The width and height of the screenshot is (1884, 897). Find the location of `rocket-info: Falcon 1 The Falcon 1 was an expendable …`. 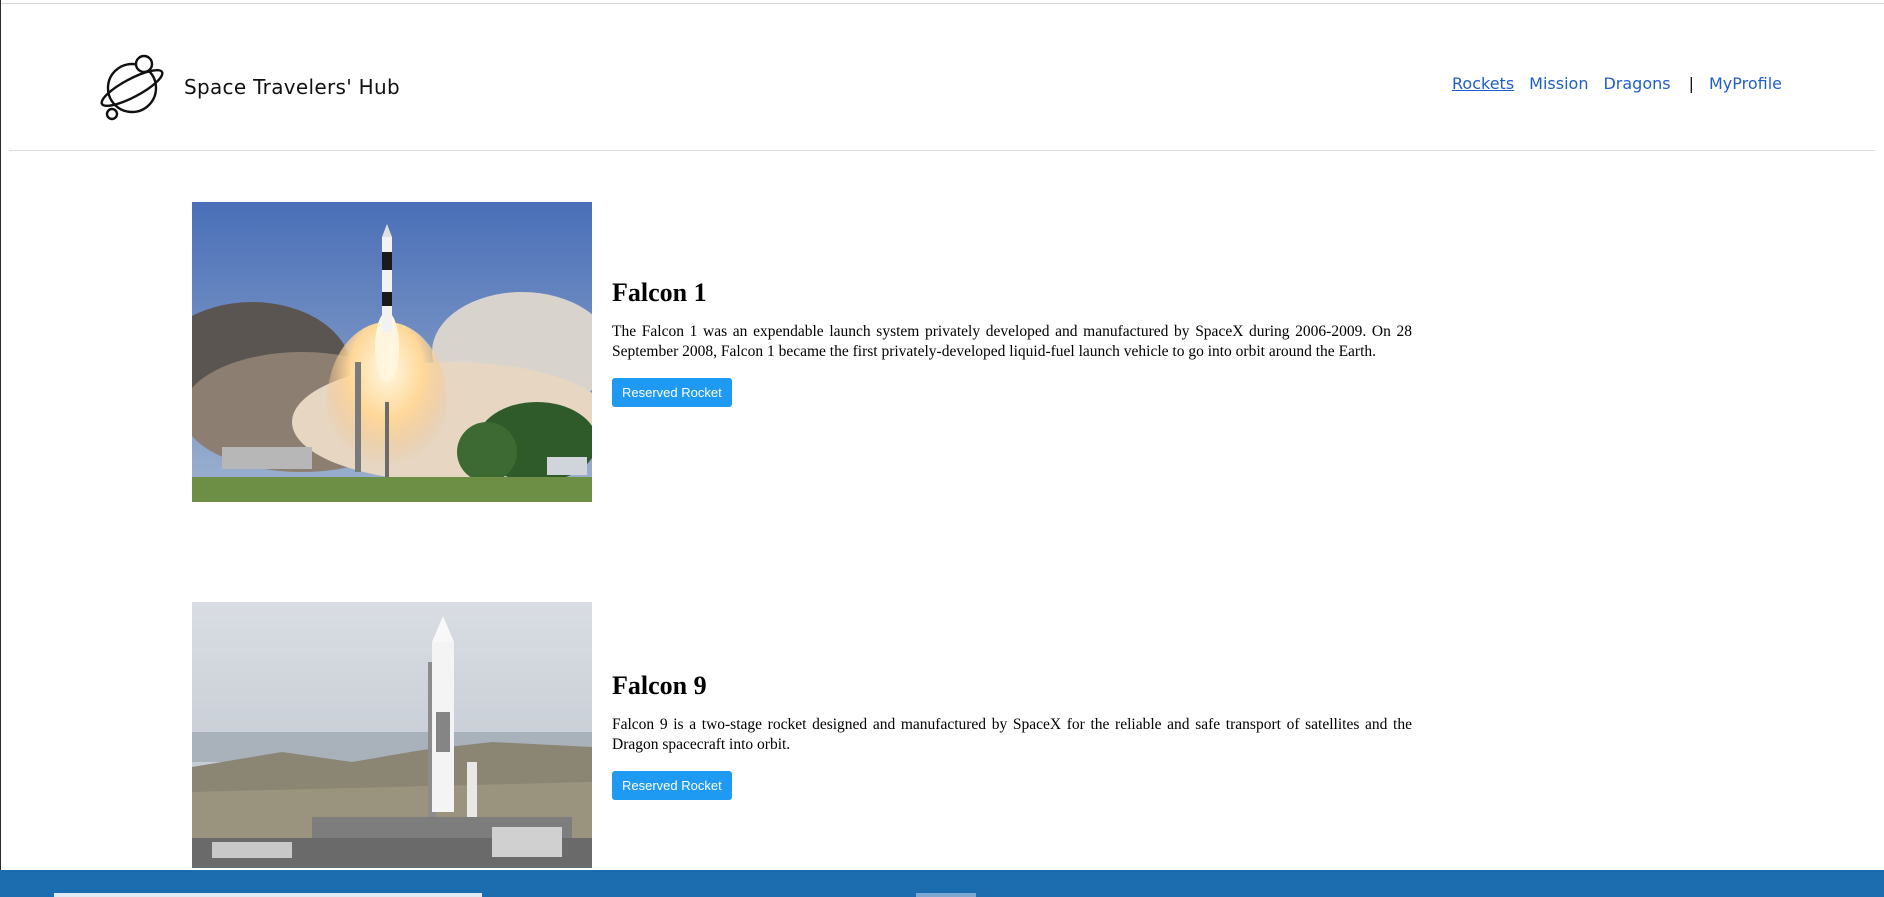

rocket-info: Falcon 1 The Falcon 1 was an expendable … is located at coordinates (1012, 342).